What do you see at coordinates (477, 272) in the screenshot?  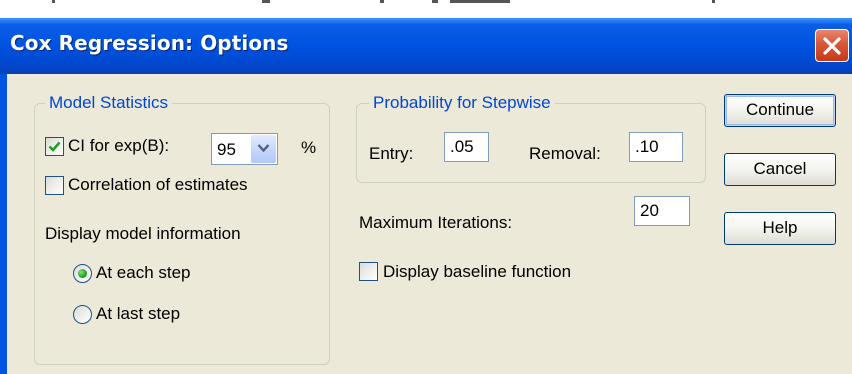 I see `baseline-label: Display baseline function` at bounding box center [477, 272].